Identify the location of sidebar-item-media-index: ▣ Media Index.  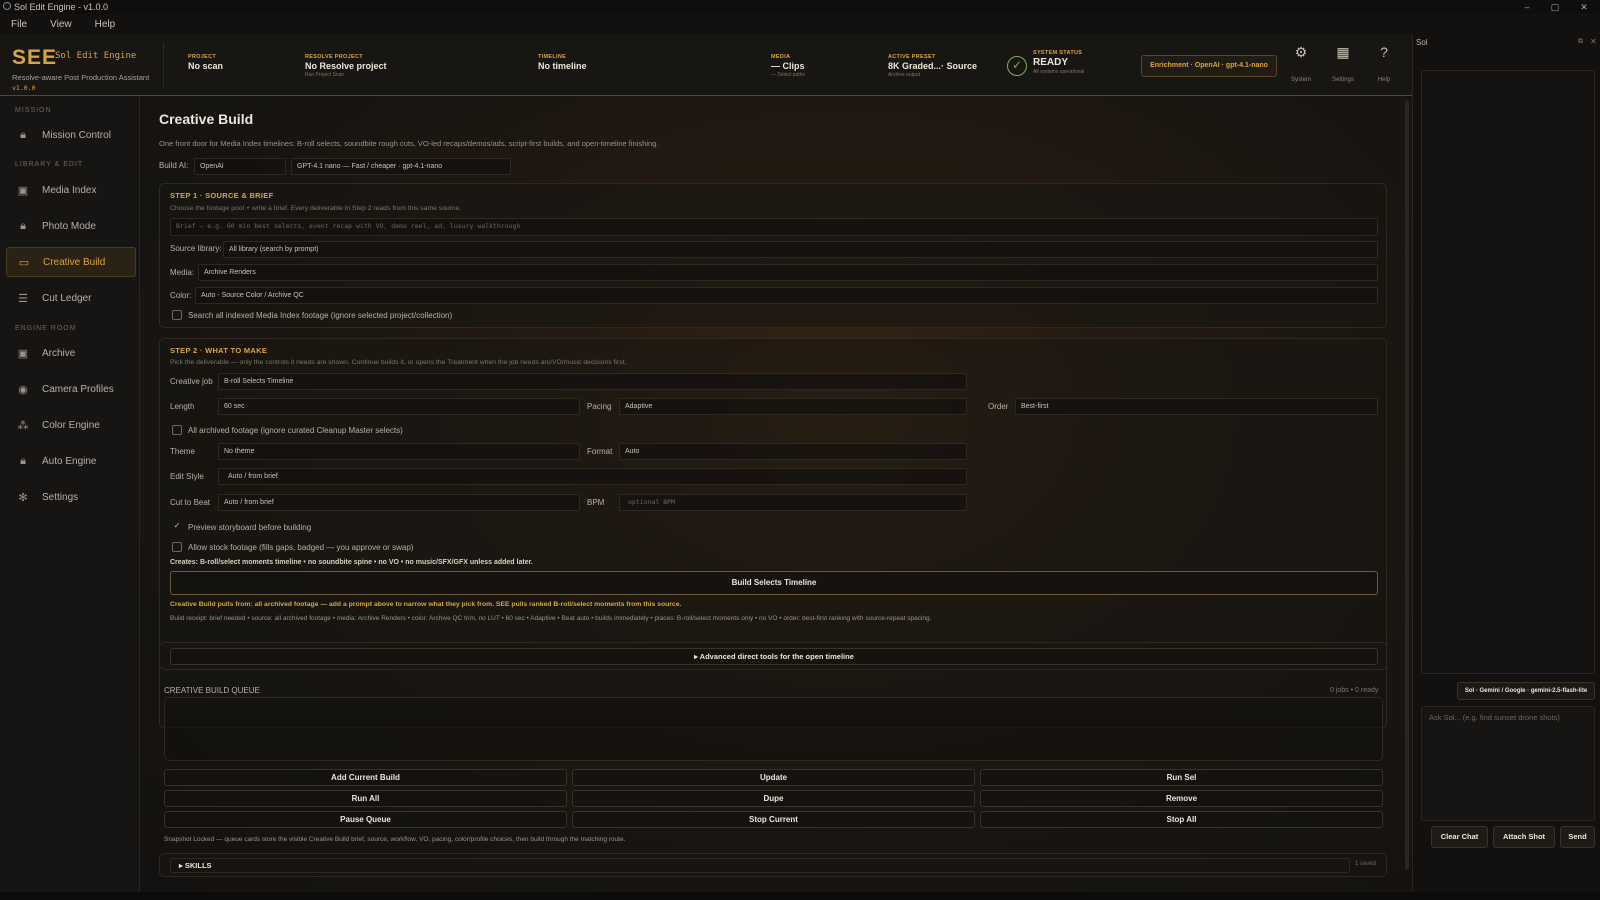
(71, 190).